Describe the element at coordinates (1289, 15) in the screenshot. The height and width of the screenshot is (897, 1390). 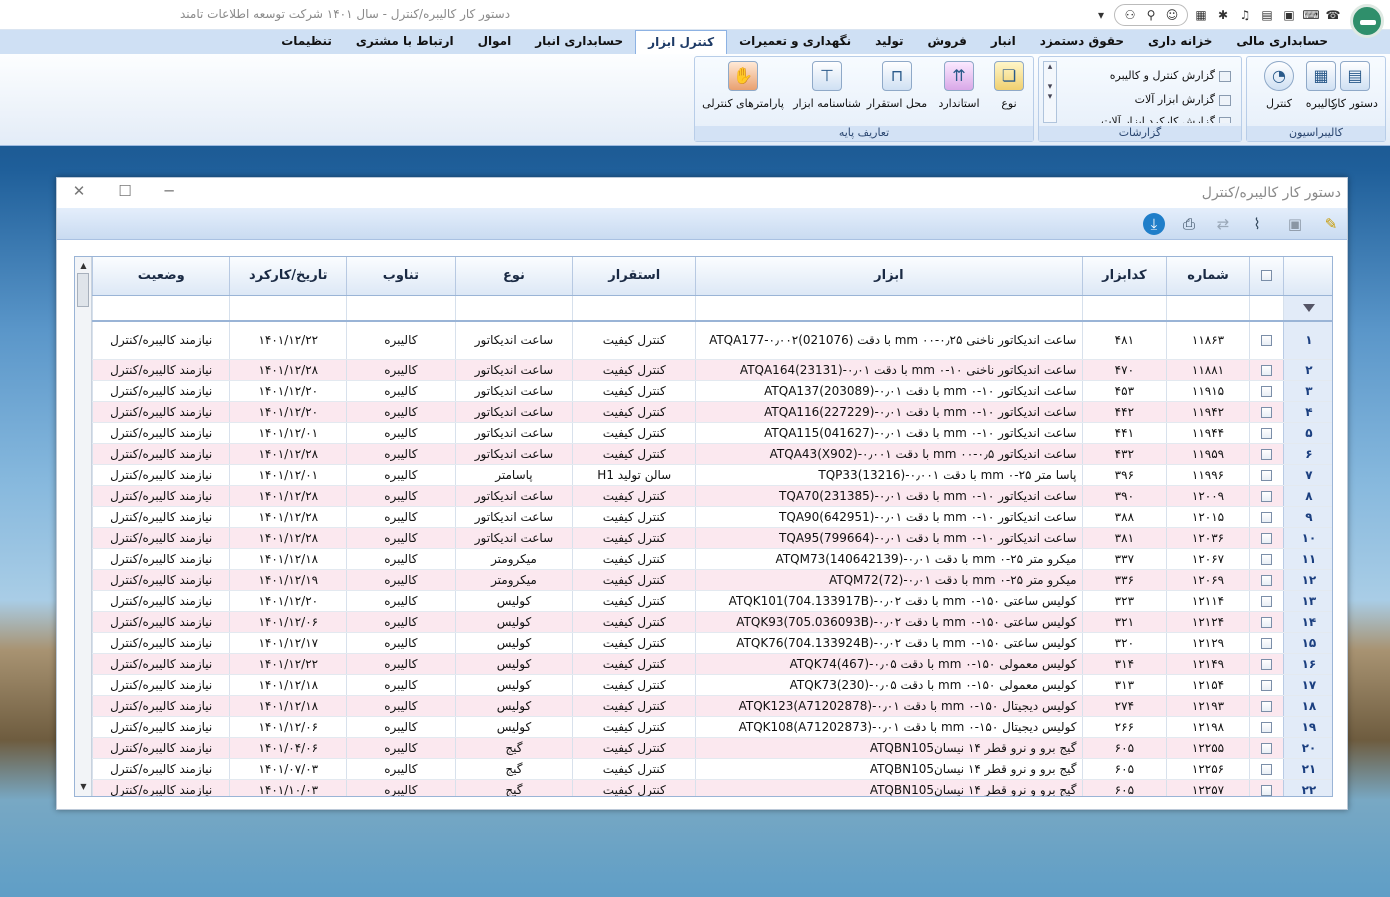
I see `calendar-icon: ▣` at that location.